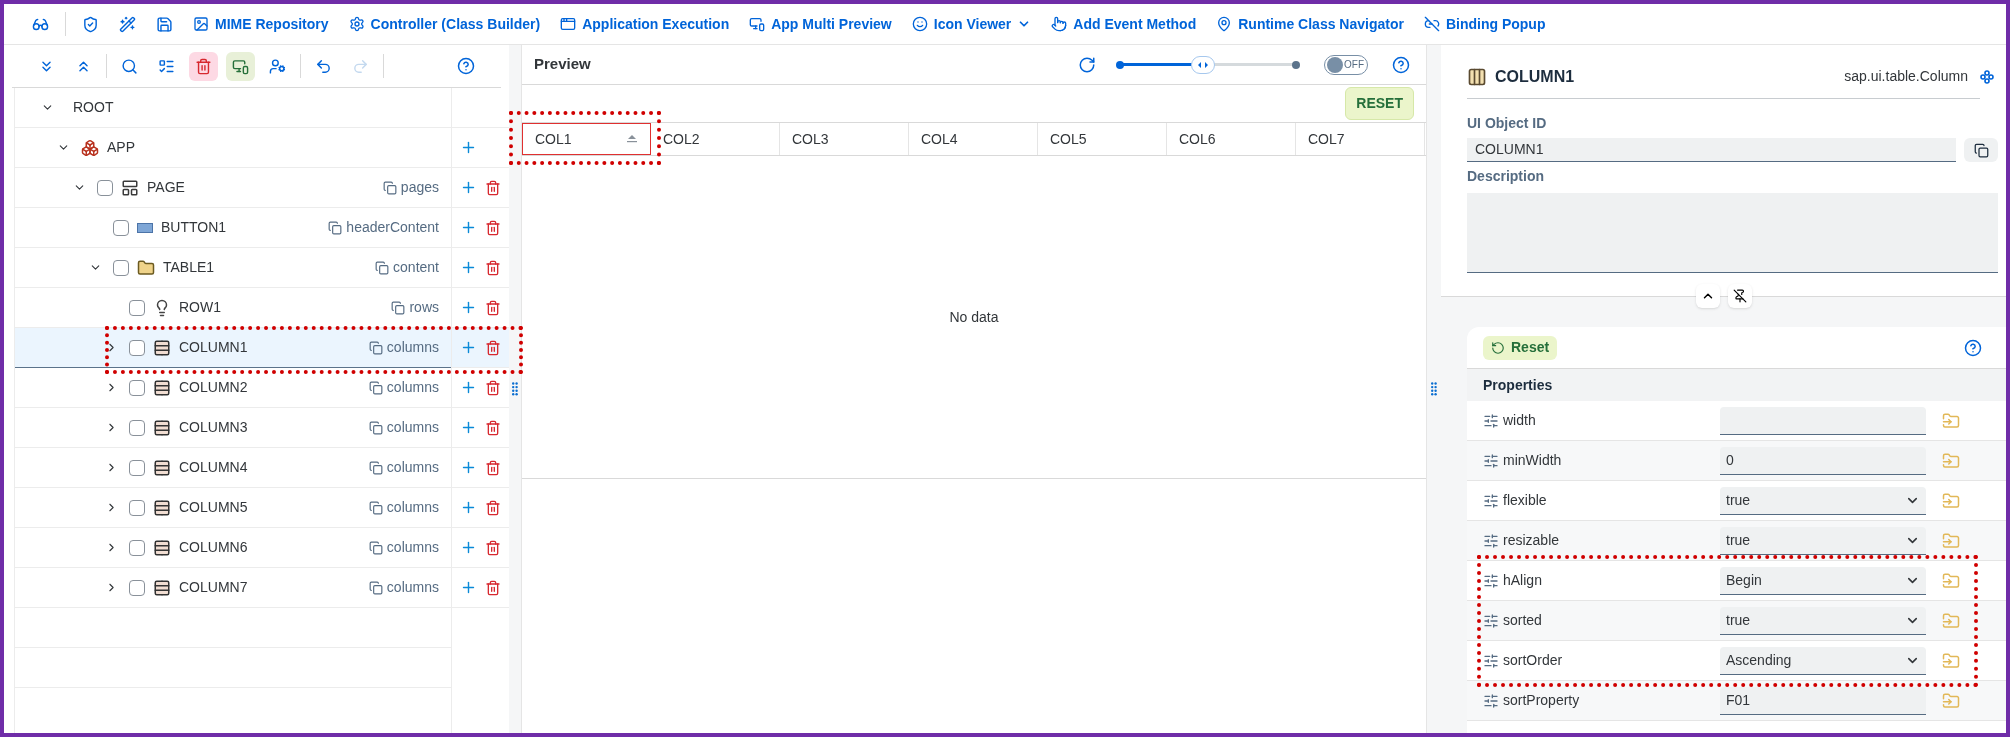  I want to click on tree-row: COLUMN3 columns, so click(233, 428).